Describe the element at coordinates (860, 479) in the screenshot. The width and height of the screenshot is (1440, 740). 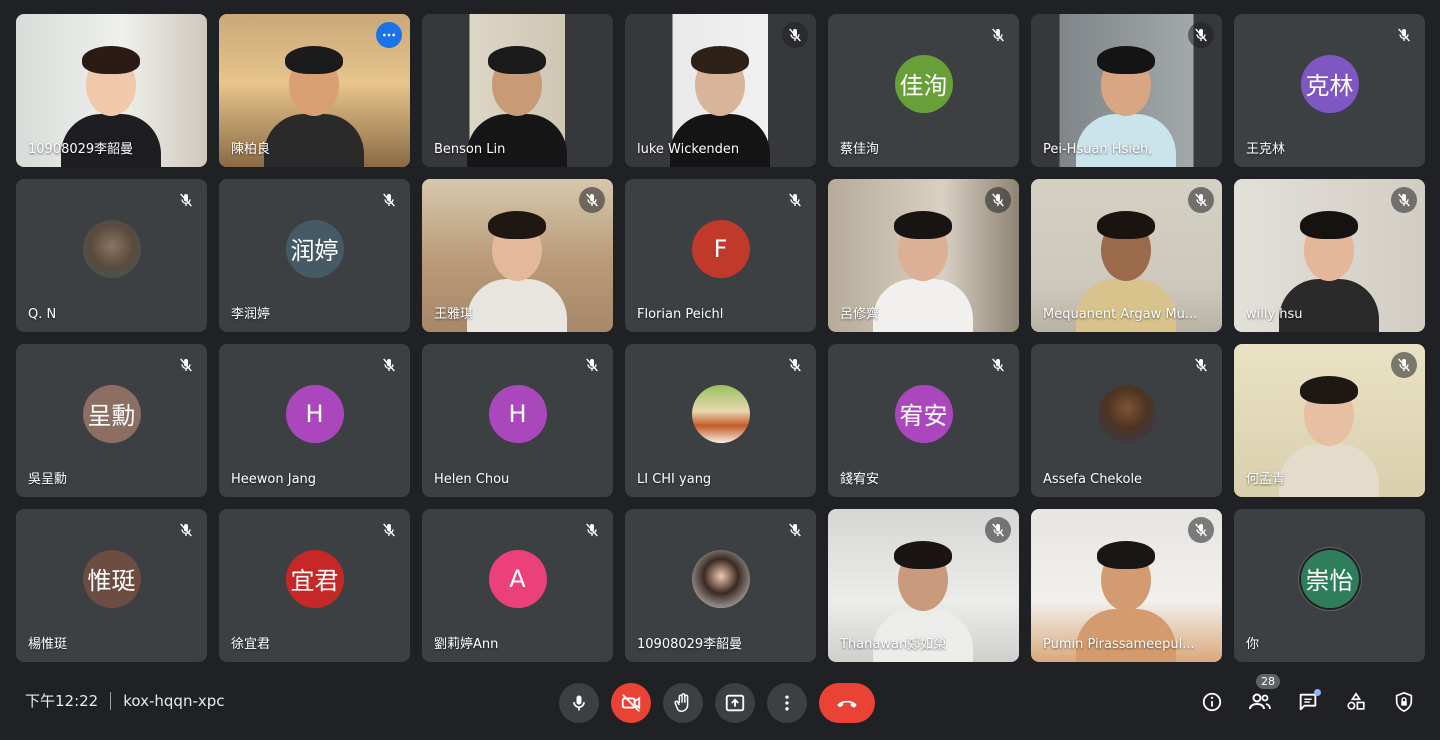
I see `participant-name: 錢宥安` at that location.